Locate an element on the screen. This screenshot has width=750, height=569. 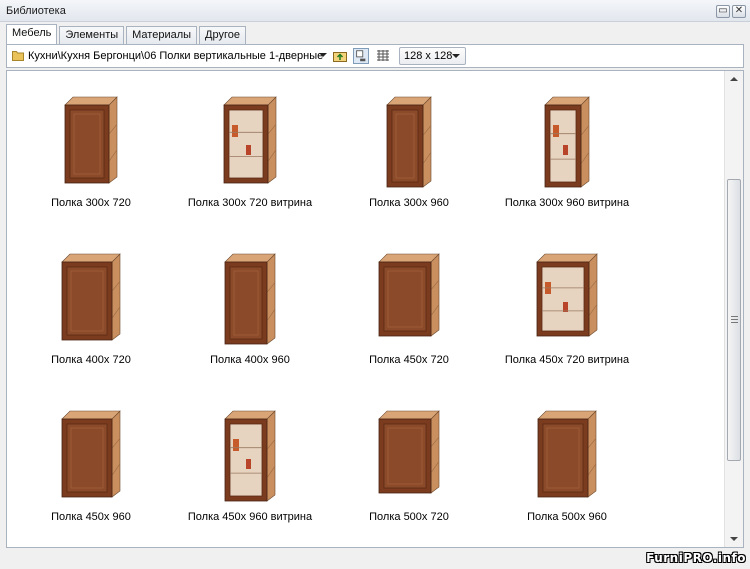
item-label: Полка 500х 960 is located at coordinates (567, 517).